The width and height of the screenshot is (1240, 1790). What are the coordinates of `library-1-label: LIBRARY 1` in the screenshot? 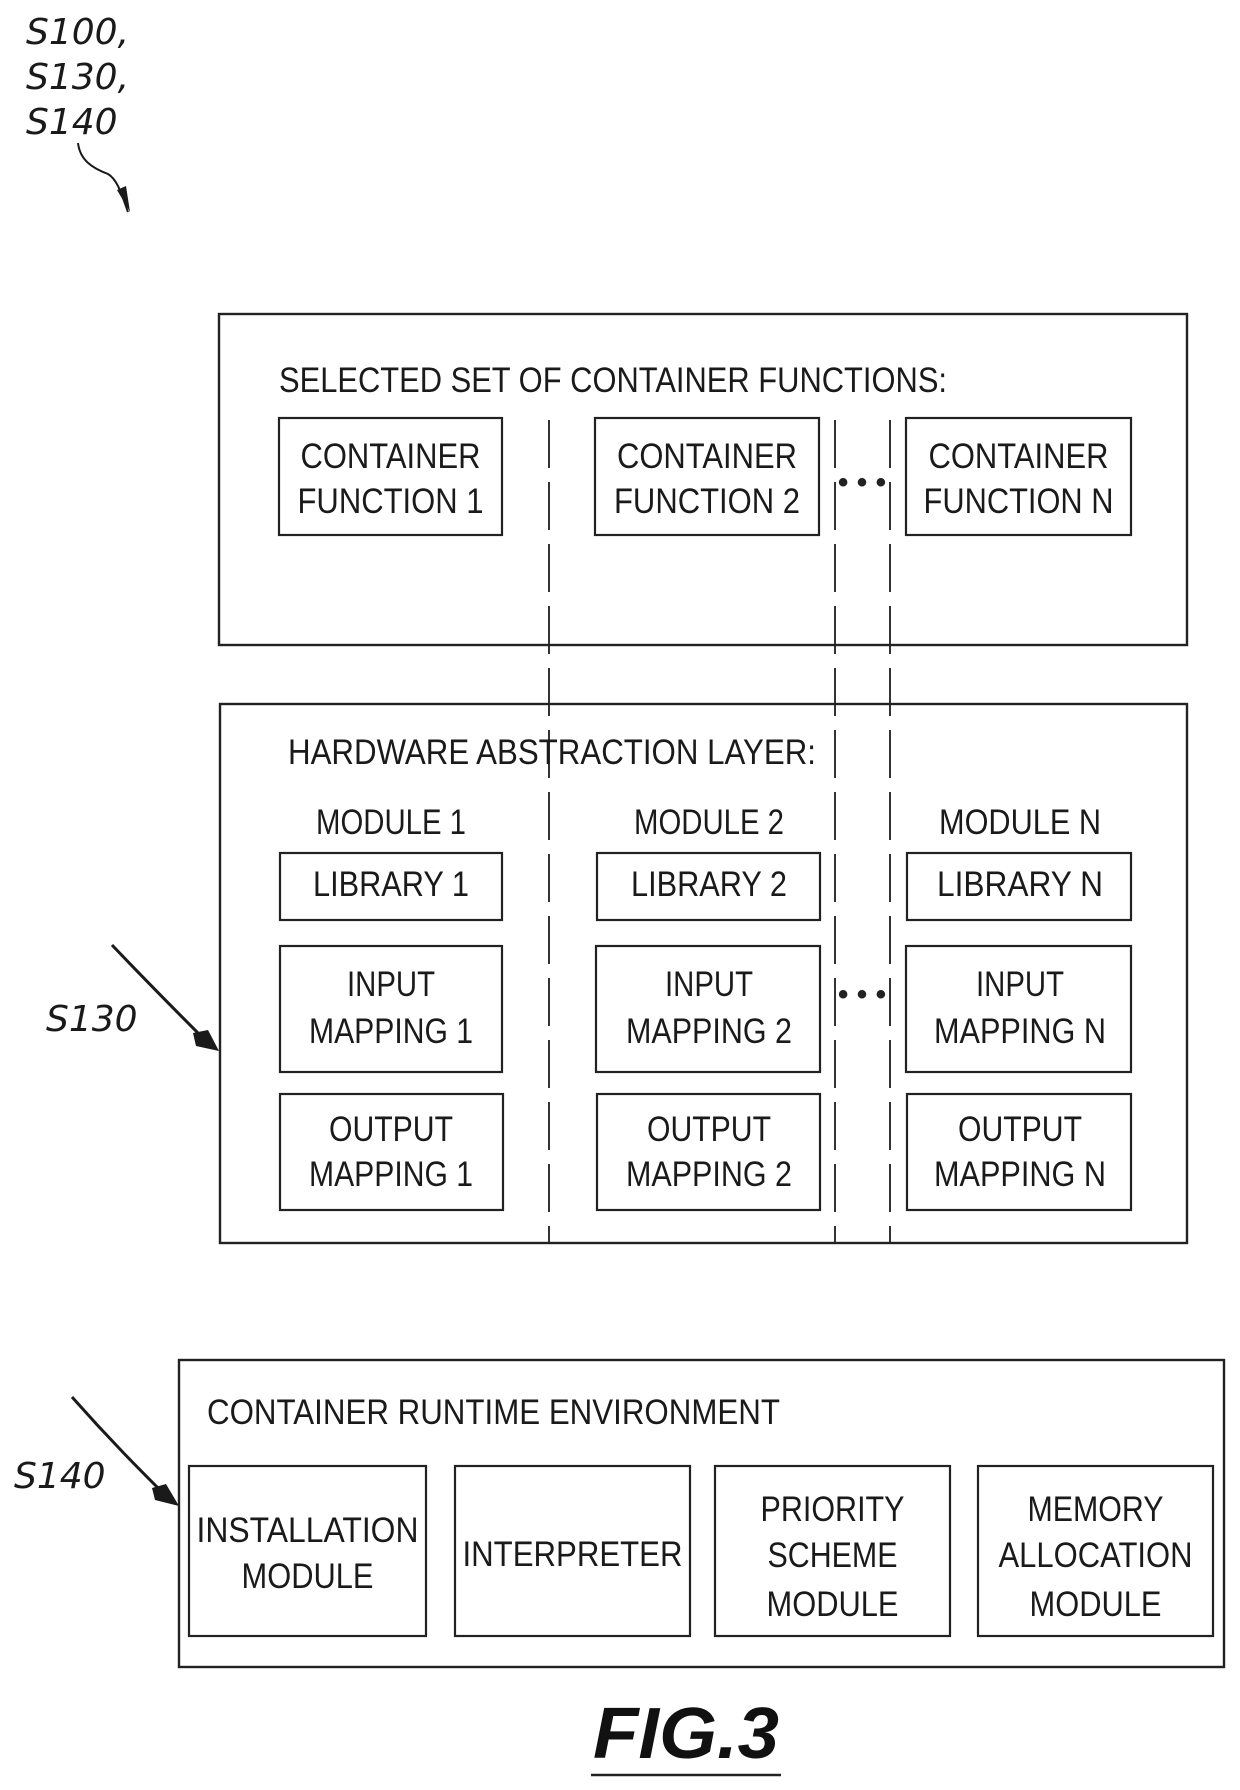 It's located at (391, 884).